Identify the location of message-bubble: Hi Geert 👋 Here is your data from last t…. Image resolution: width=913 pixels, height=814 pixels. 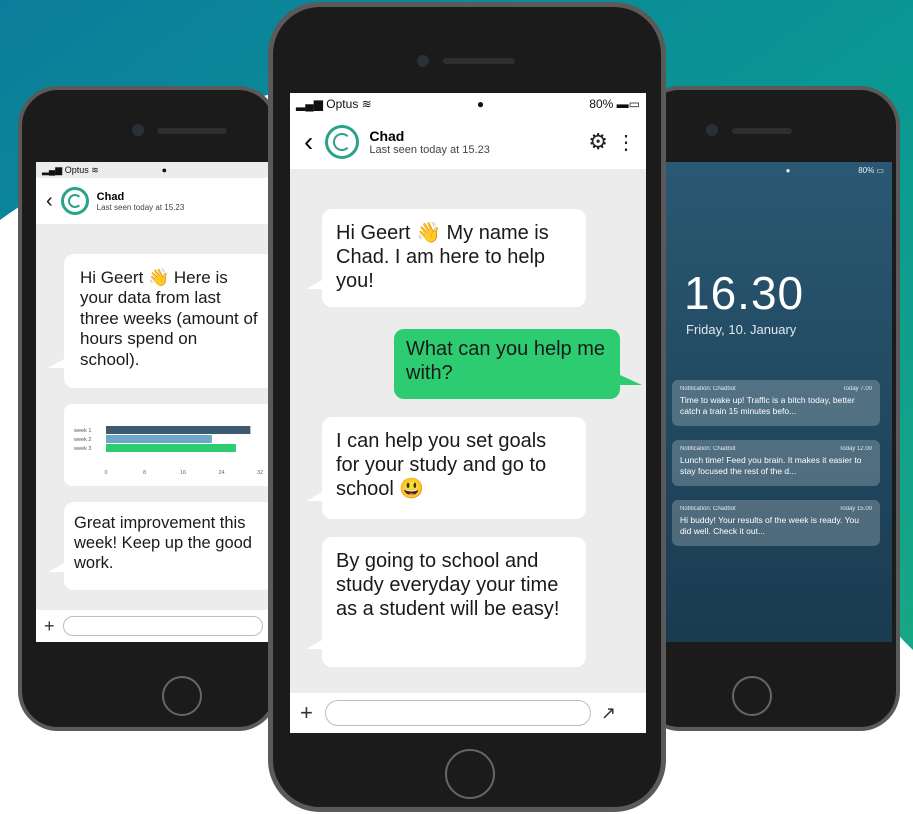
(169, 321).